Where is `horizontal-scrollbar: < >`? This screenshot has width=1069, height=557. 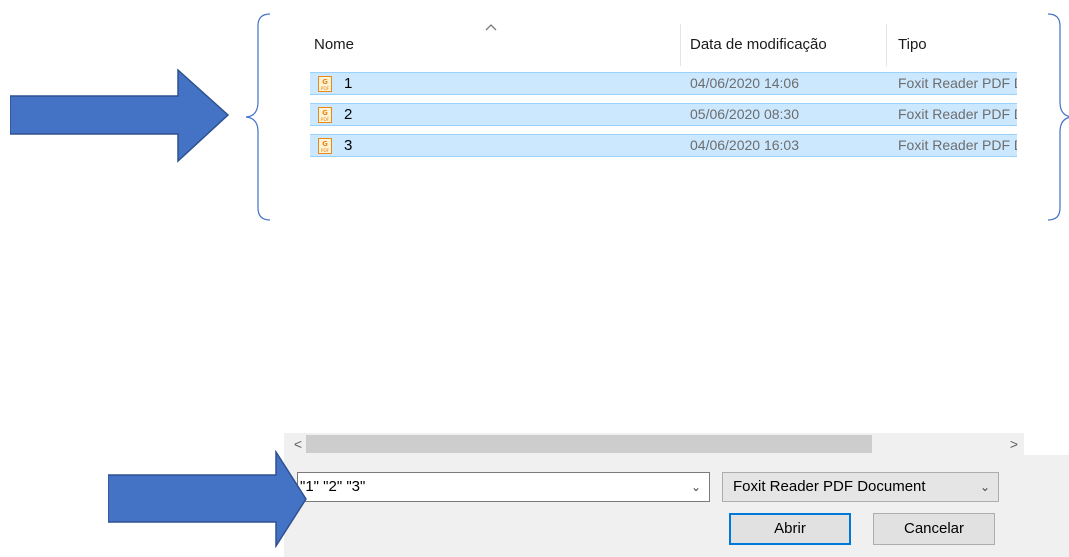
horizontal-scrollbar: < > is located at coordinates (654, 444).